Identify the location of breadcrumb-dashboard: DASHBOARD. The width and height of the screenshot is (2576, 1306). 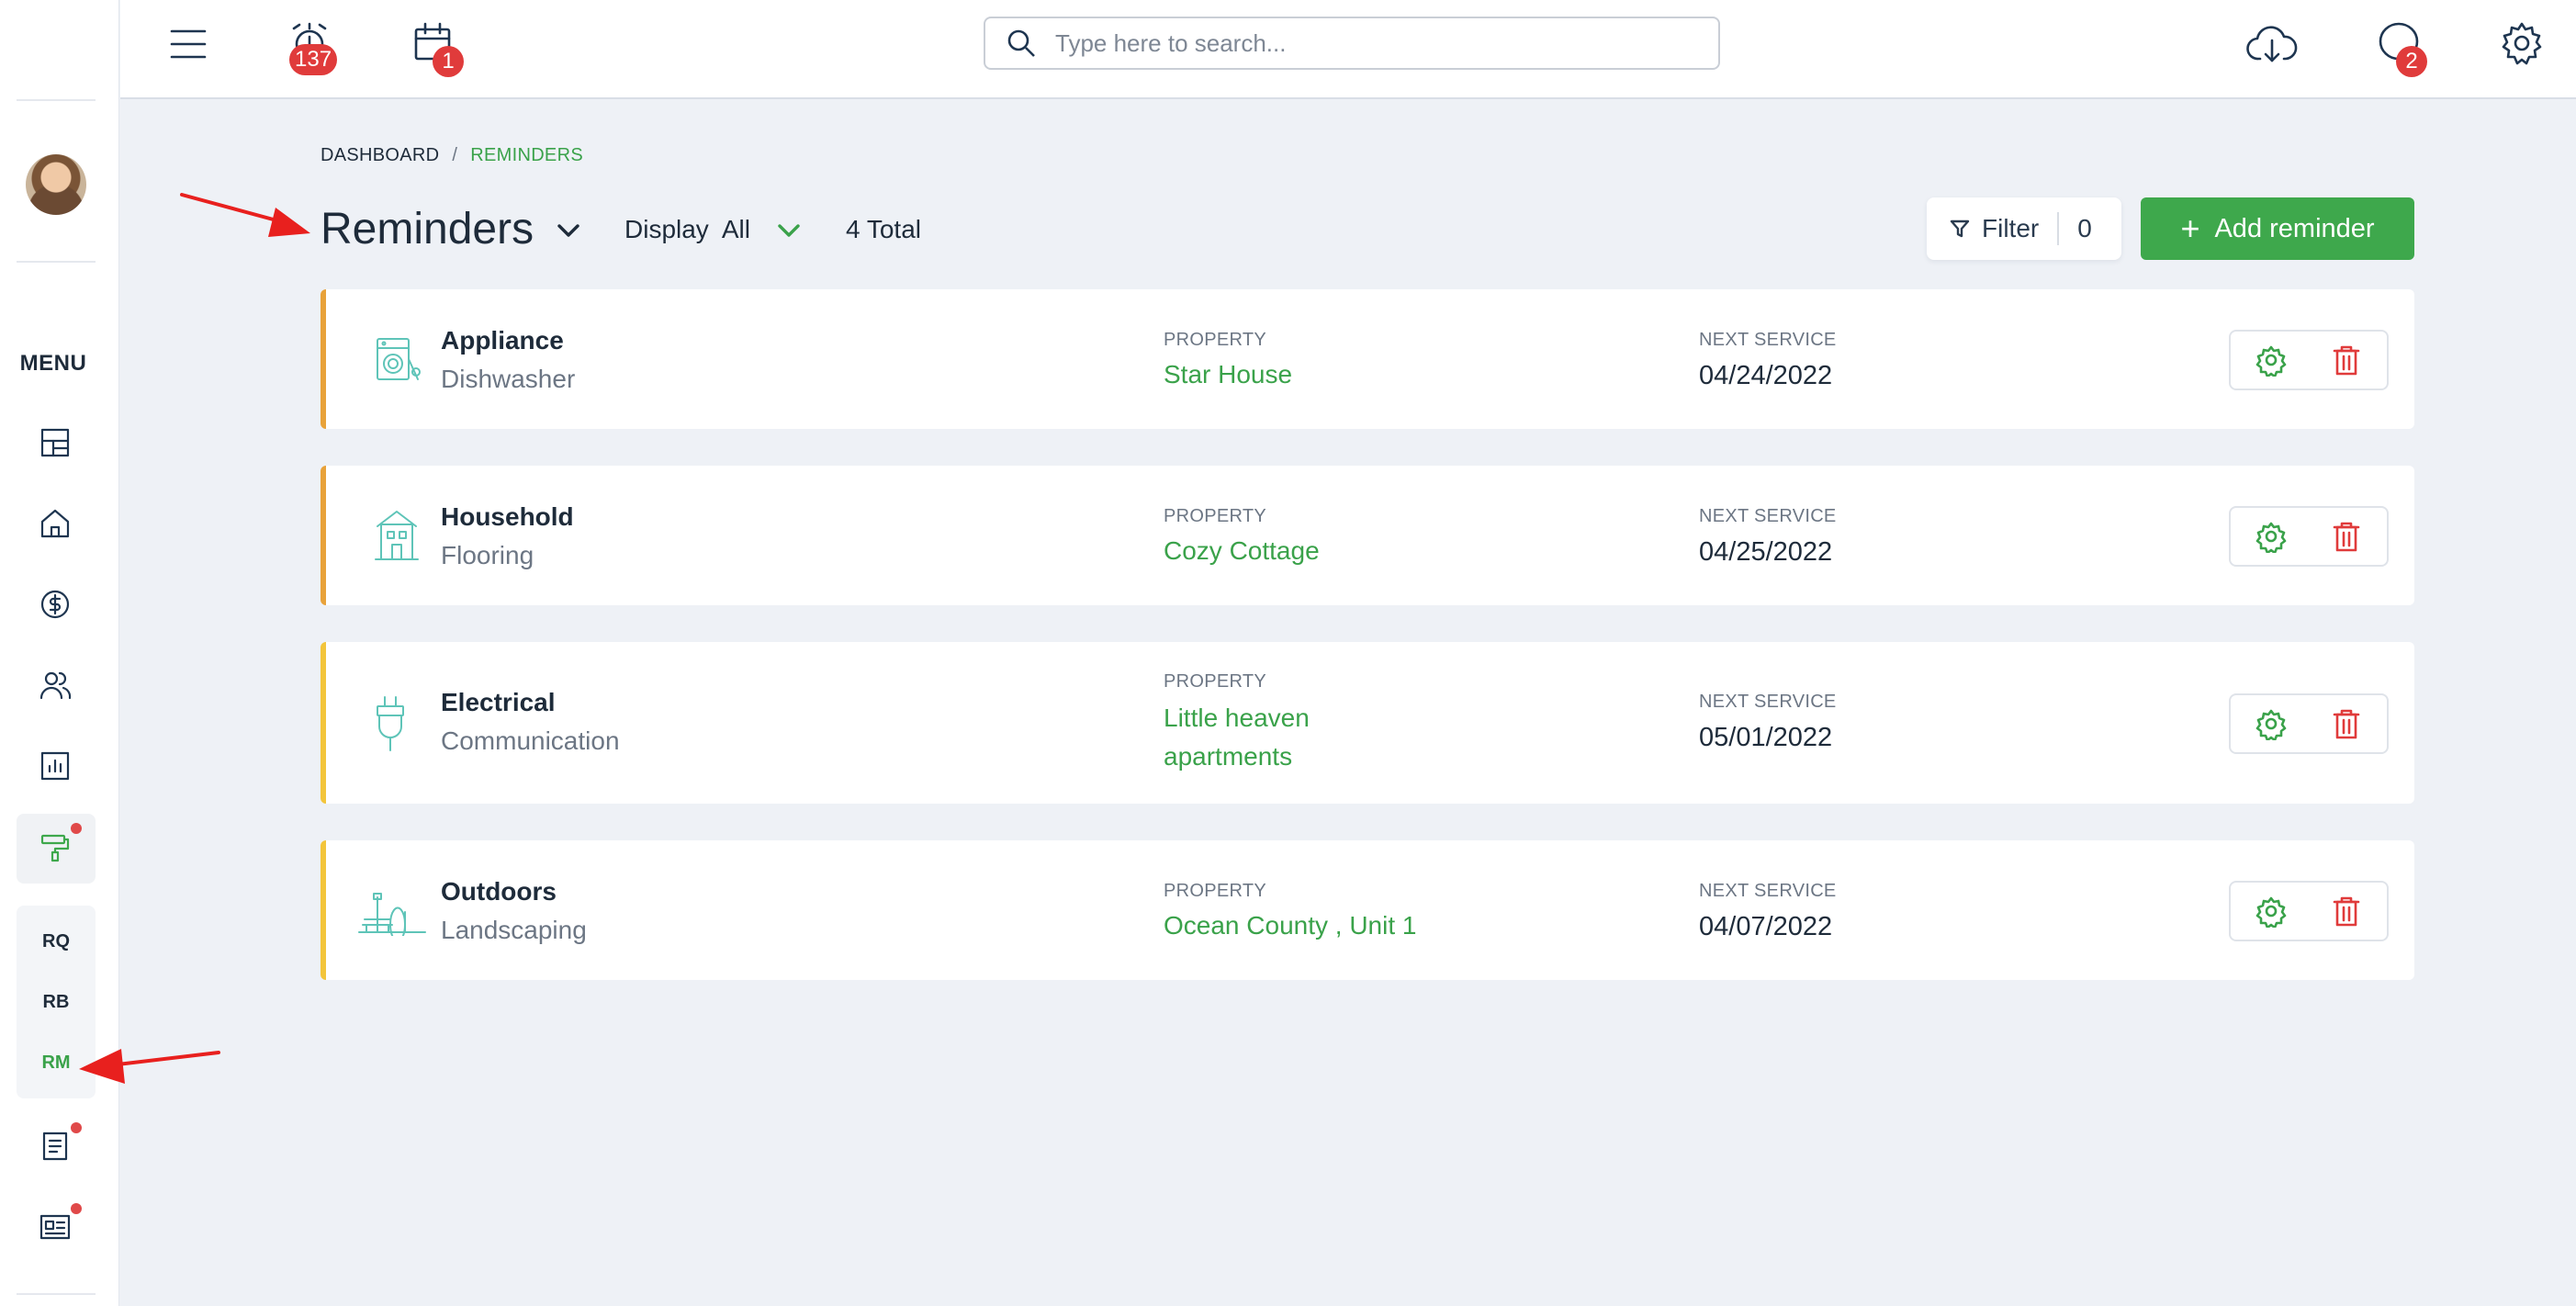
(380, 155).